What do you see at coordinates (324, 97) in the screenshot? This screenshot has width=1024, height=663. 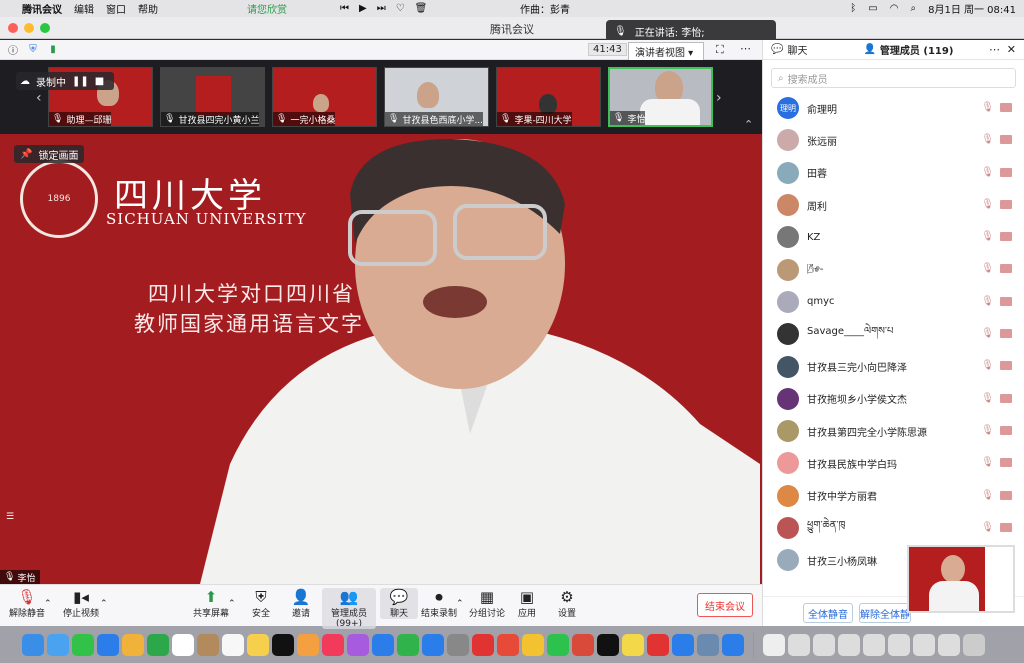 I see `video-thumb: 🎙 一完小格桑` at bounding box center [324, 97].